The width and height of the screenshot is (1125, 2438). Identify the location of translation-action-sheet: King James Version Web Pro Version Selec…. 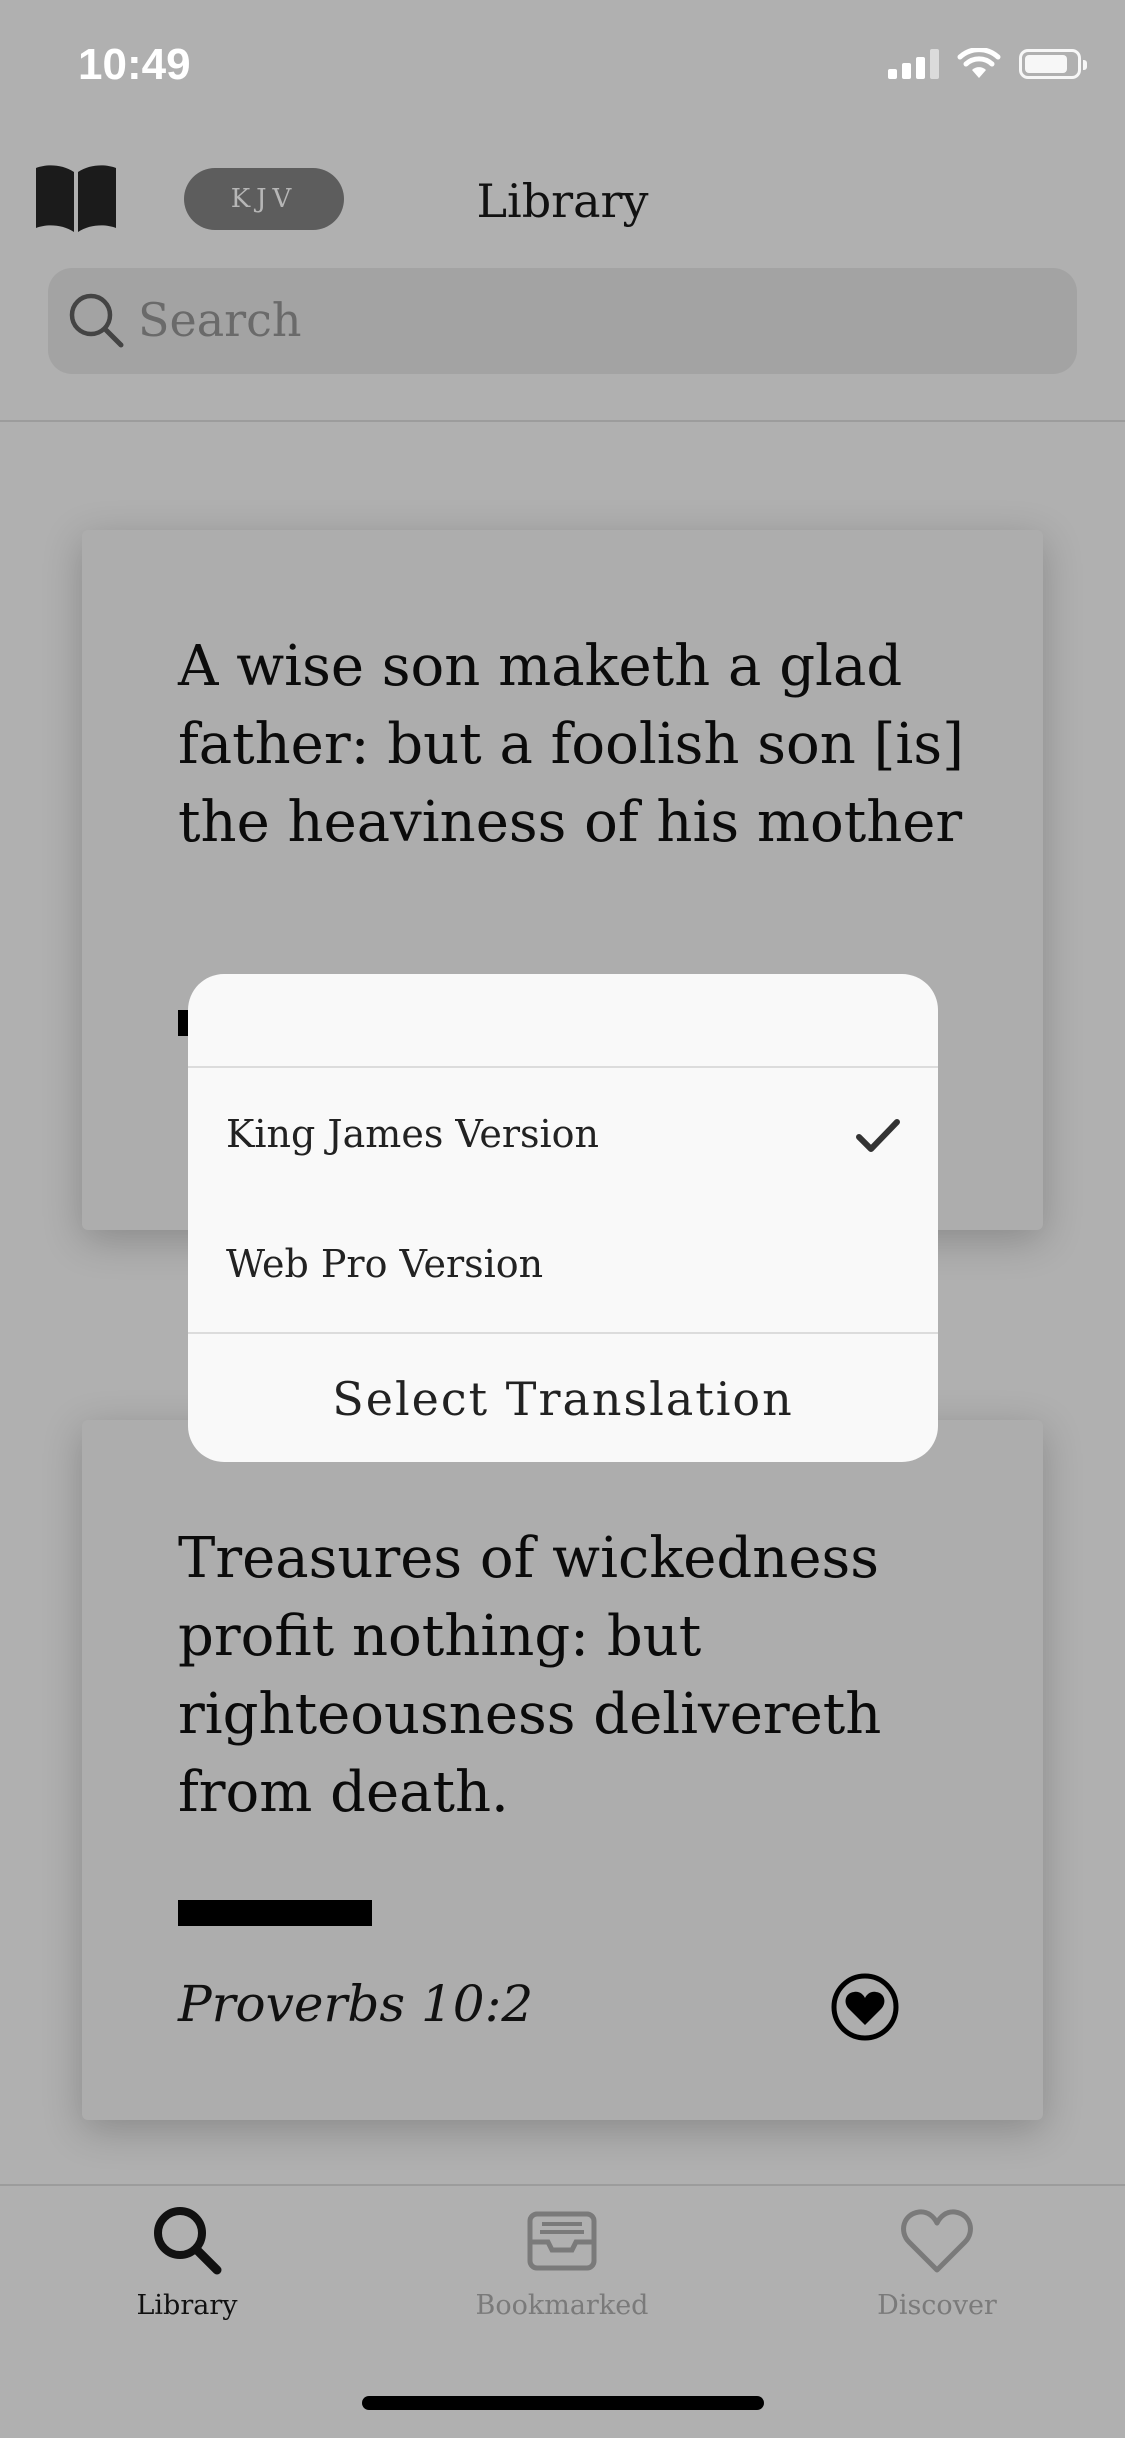
(563, 1218).